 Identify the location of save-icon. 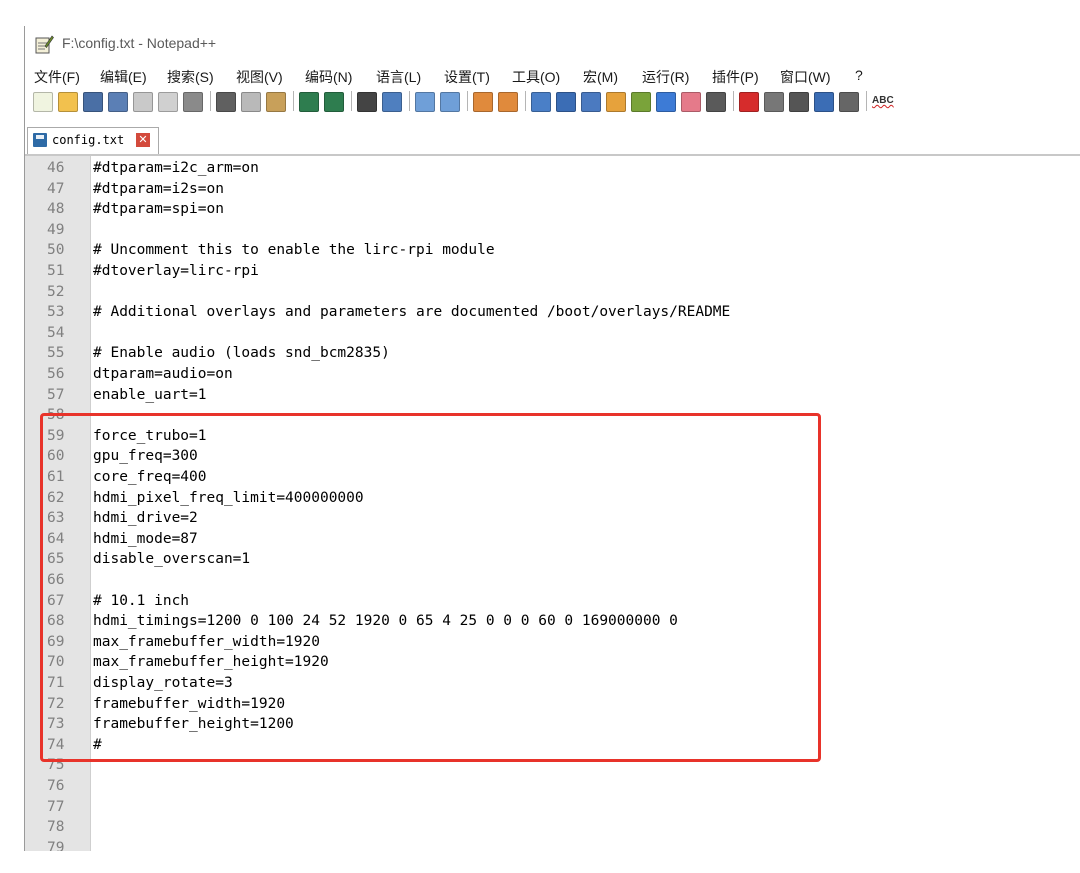
(93, 102).